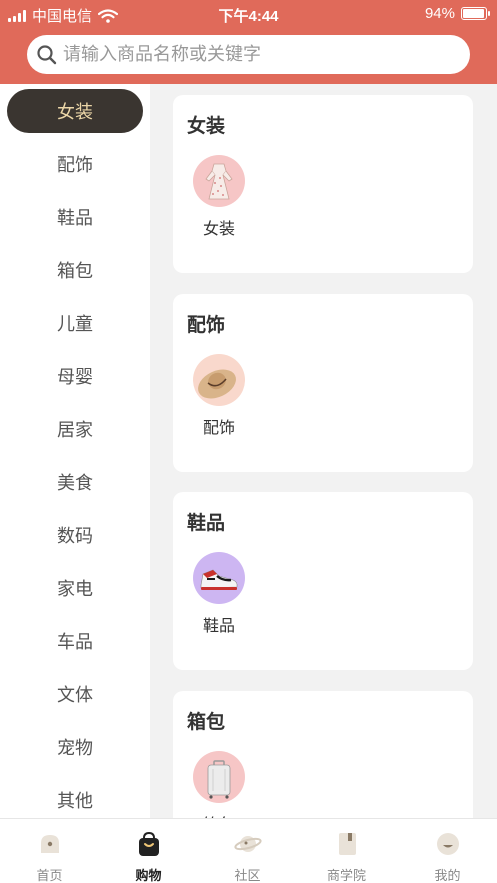  I want to click on category-item: 箱包, so click(219, 784).